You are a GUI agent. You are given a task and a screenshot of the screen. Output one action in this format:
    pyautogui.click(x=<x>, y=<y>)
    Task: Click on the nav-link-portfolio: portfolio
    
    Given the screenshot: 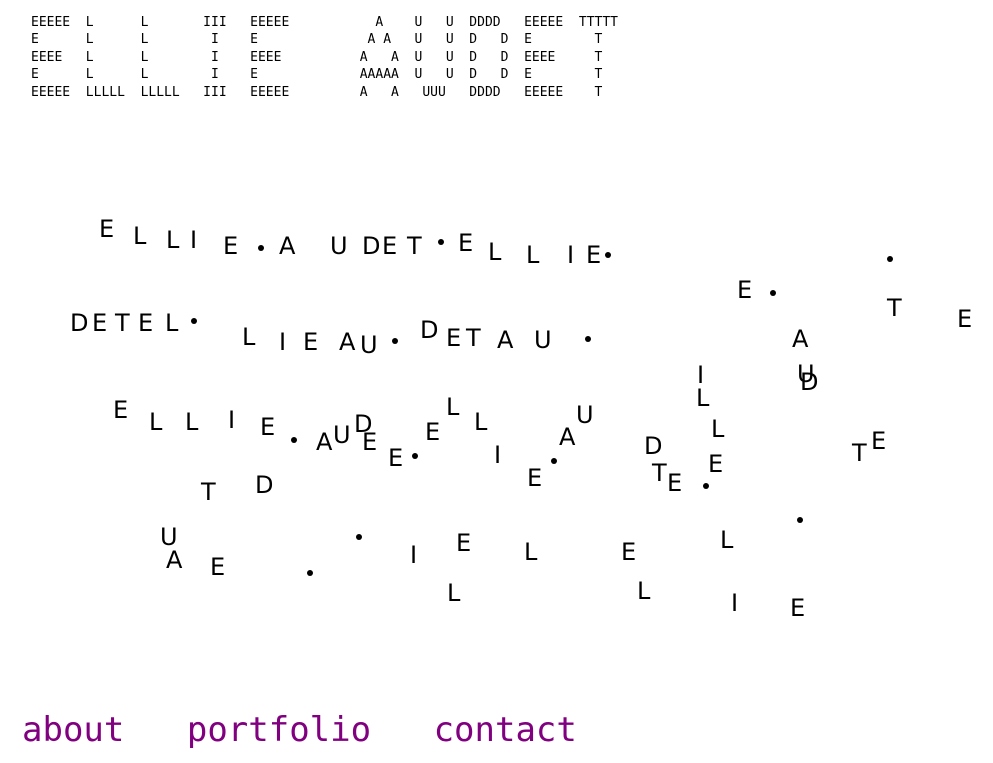 What is the action you would take?
    pyautogui.click(x=279, y=730)
    